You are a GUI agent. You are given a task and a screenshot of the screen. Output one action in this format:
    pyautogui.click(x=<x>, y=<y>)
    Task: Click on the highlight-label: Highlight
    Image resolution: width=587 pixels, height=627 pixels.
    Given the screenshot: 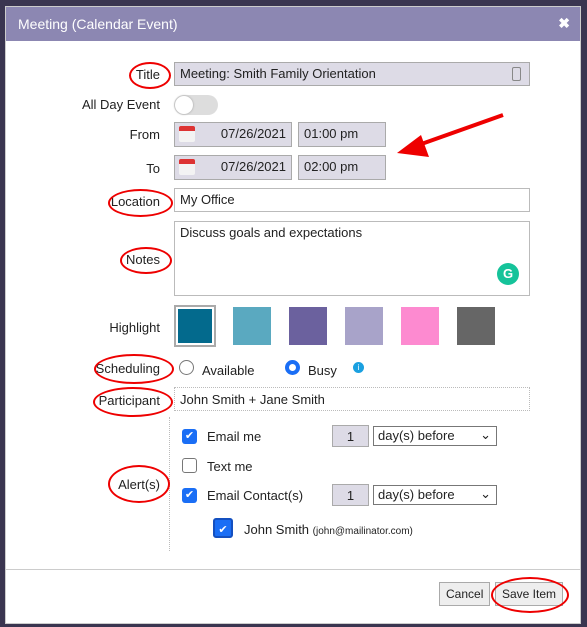 What is the action you would take?
    pyautogui.click(x=134, y=327)
    